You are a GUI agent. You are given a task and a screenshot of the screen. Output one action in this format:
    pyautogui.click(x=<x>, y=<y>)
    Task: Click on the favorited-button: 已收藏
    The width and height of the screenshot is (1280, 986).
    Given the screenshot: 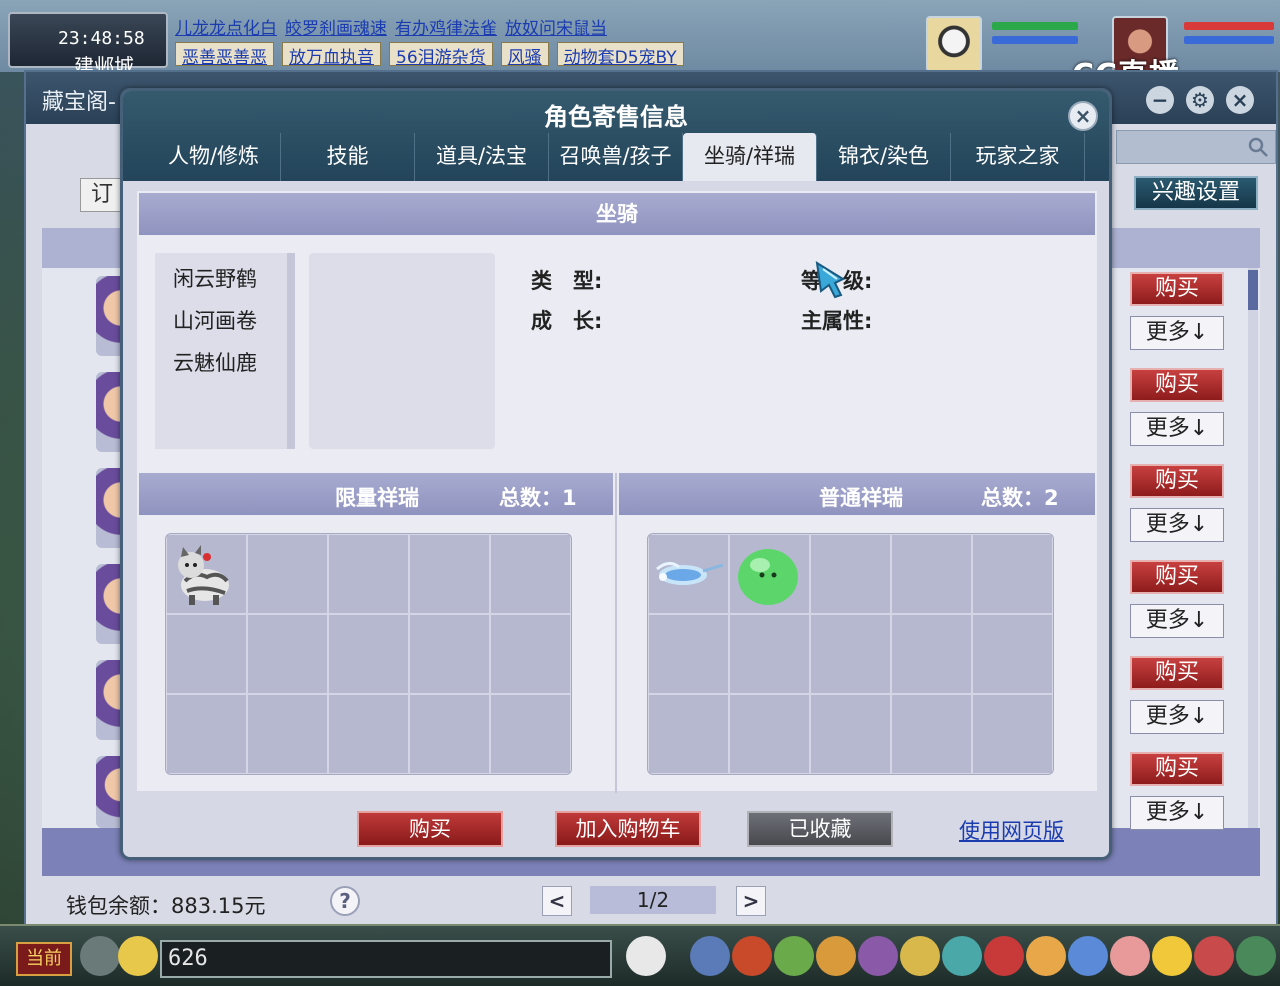 What is the action you would take?
    pyautogui.click(x=820, y=829)
    